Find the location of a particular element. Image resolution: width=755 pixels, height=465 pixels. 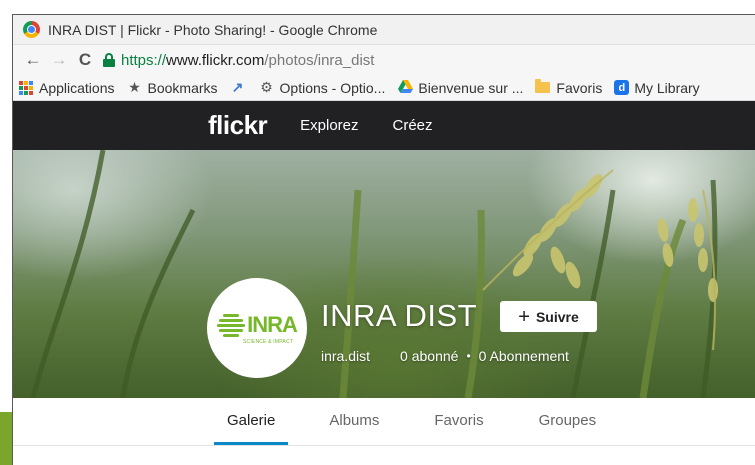

star-icon: ★ is located at coordinates (134, 87).